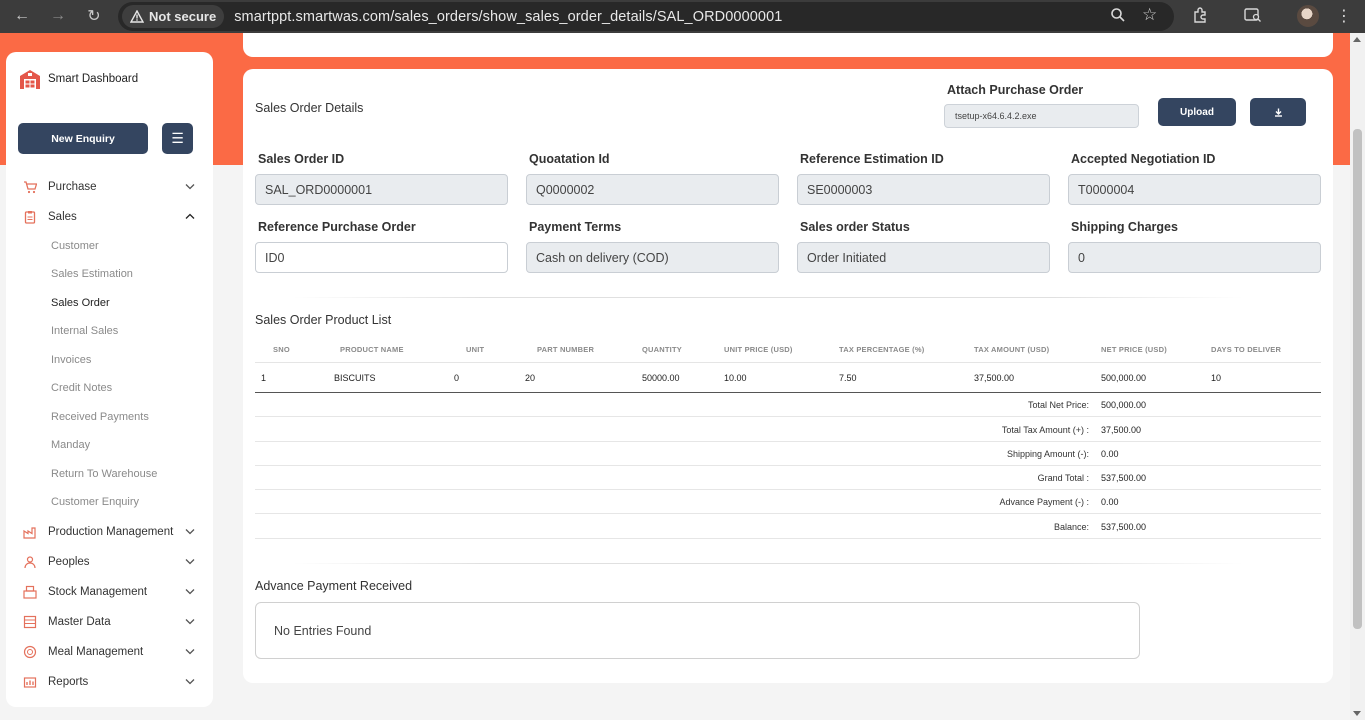 This screenshot has height=720, width=1365. I want to click on summary-label: Grand Total :, so click(1063, 478).